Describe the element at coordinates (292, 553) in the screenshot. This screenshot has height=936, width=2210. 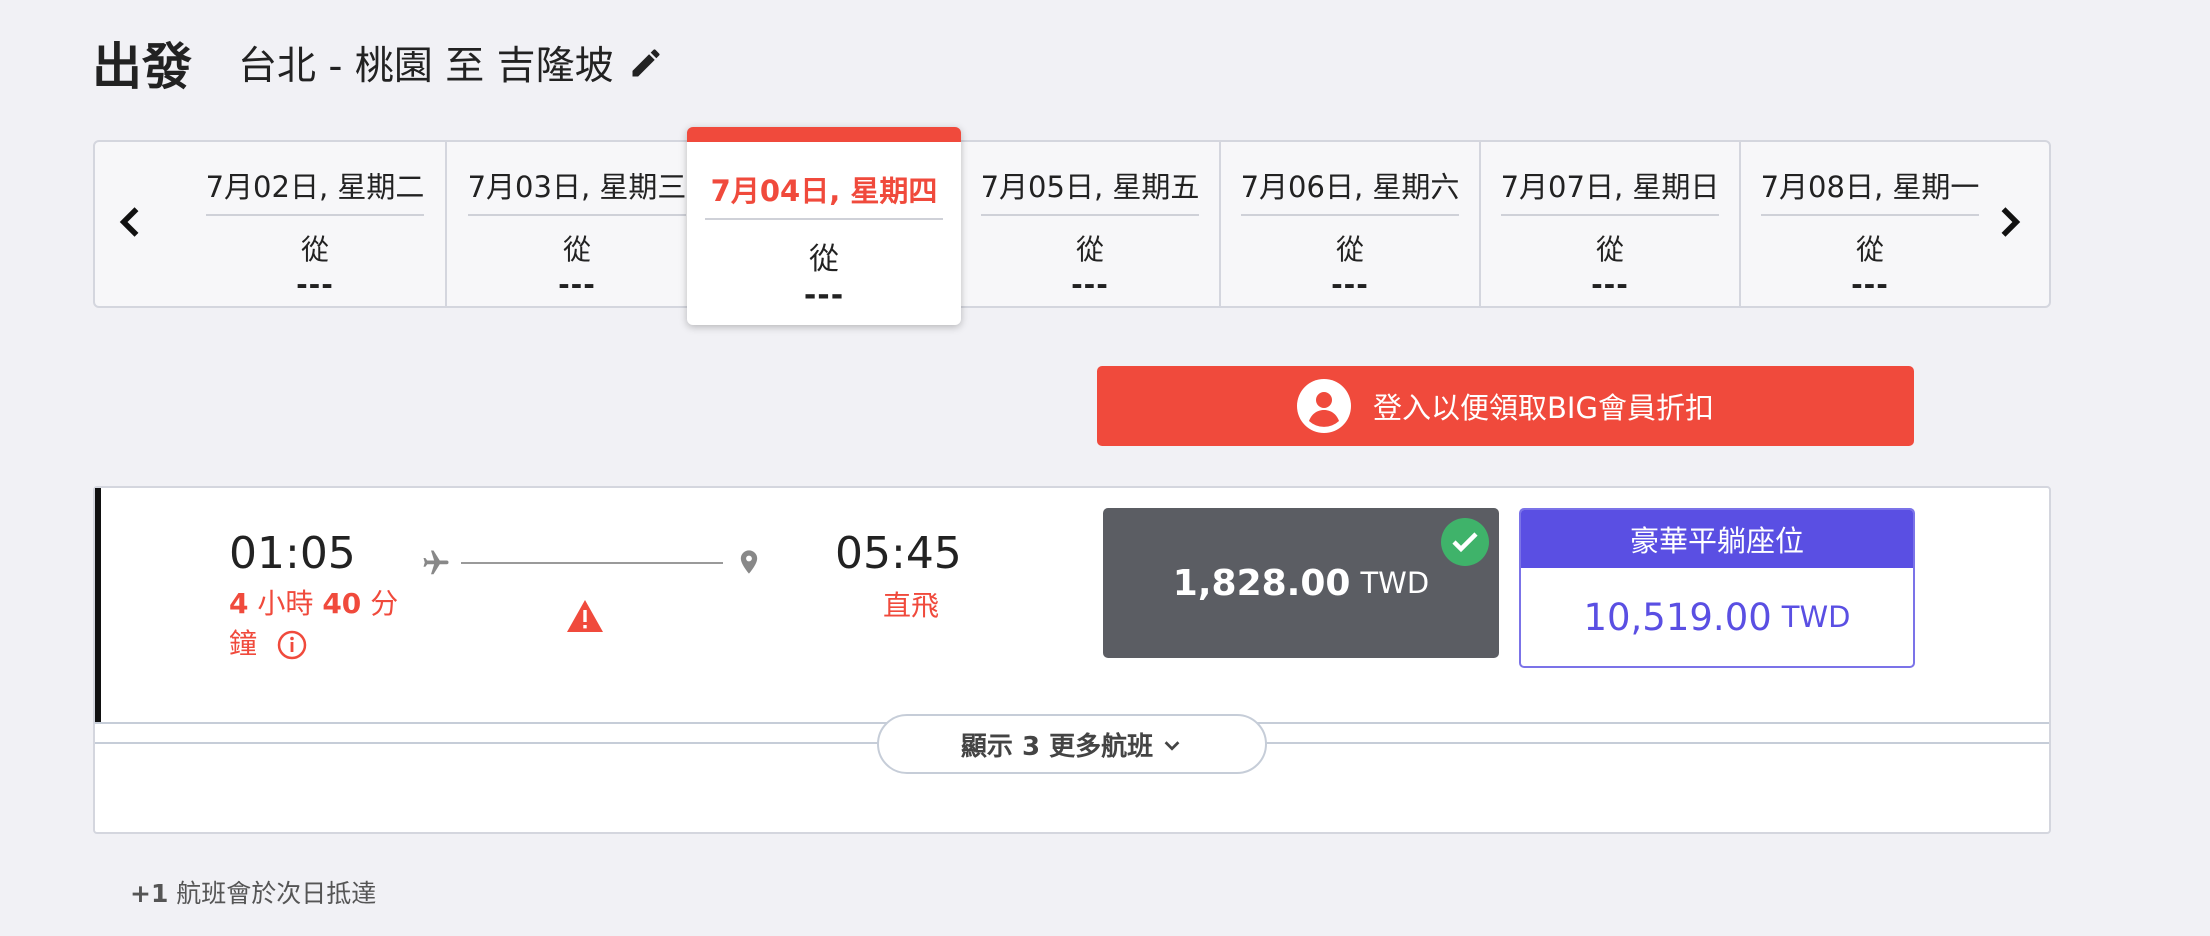
I see `departure-time: 01:05` at that location.